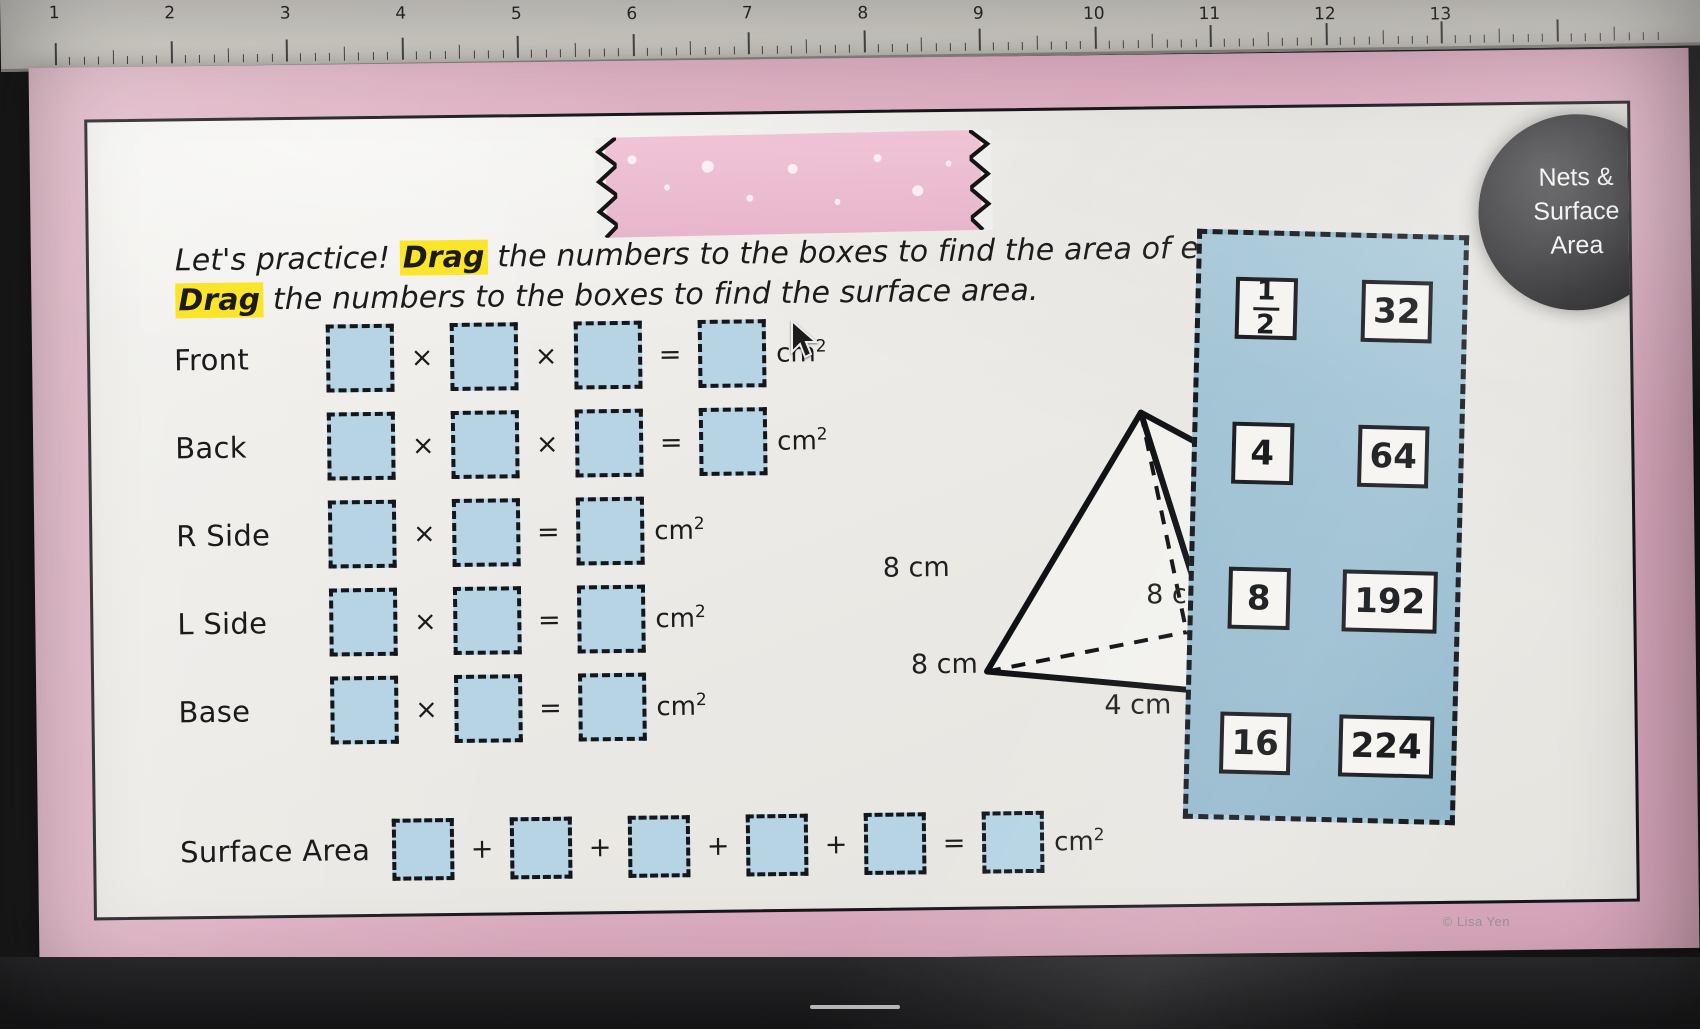 This screenshot has height=1029, width=1700. What do you see at coordinates (1255, 742) in the screenshot?
I see `number-tile: 16` at bounding box center [1255, 742].